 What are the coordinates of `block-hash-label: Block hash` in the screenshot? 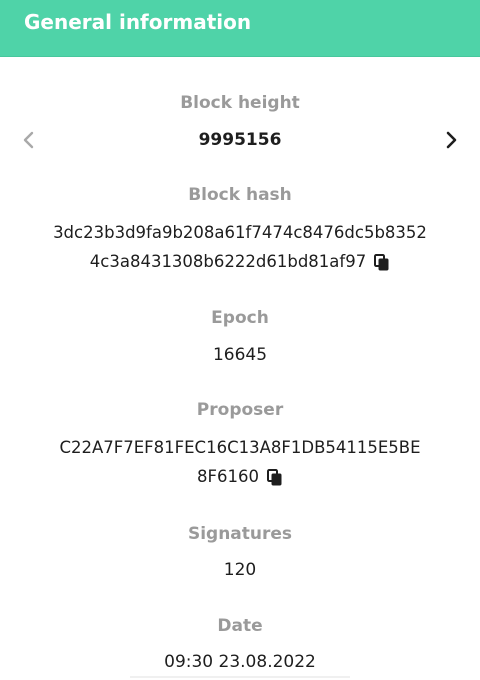 It's located at (240, 195).